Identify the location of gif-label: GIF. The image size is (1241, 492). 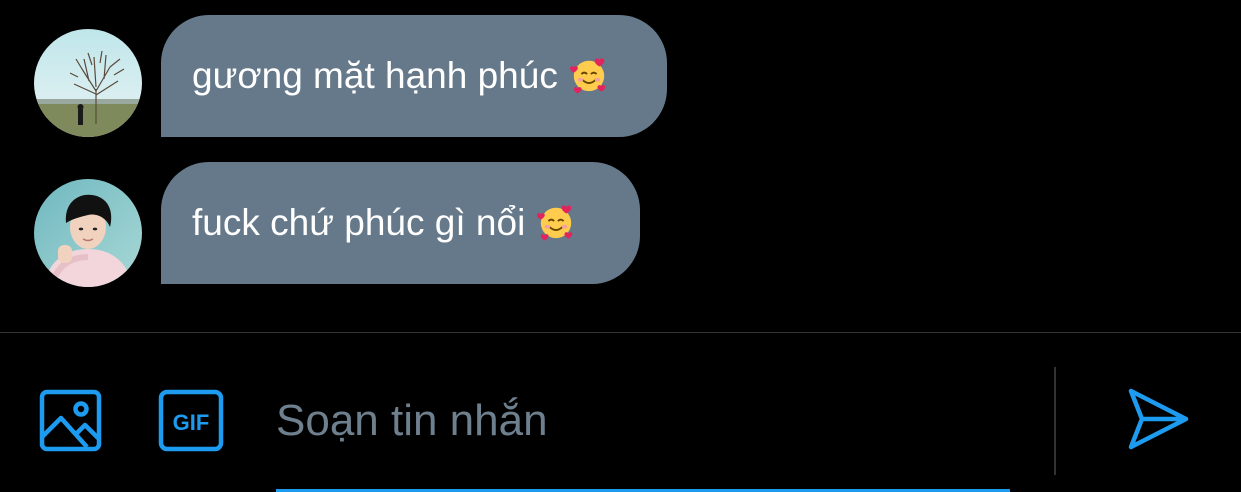
(191, 422).